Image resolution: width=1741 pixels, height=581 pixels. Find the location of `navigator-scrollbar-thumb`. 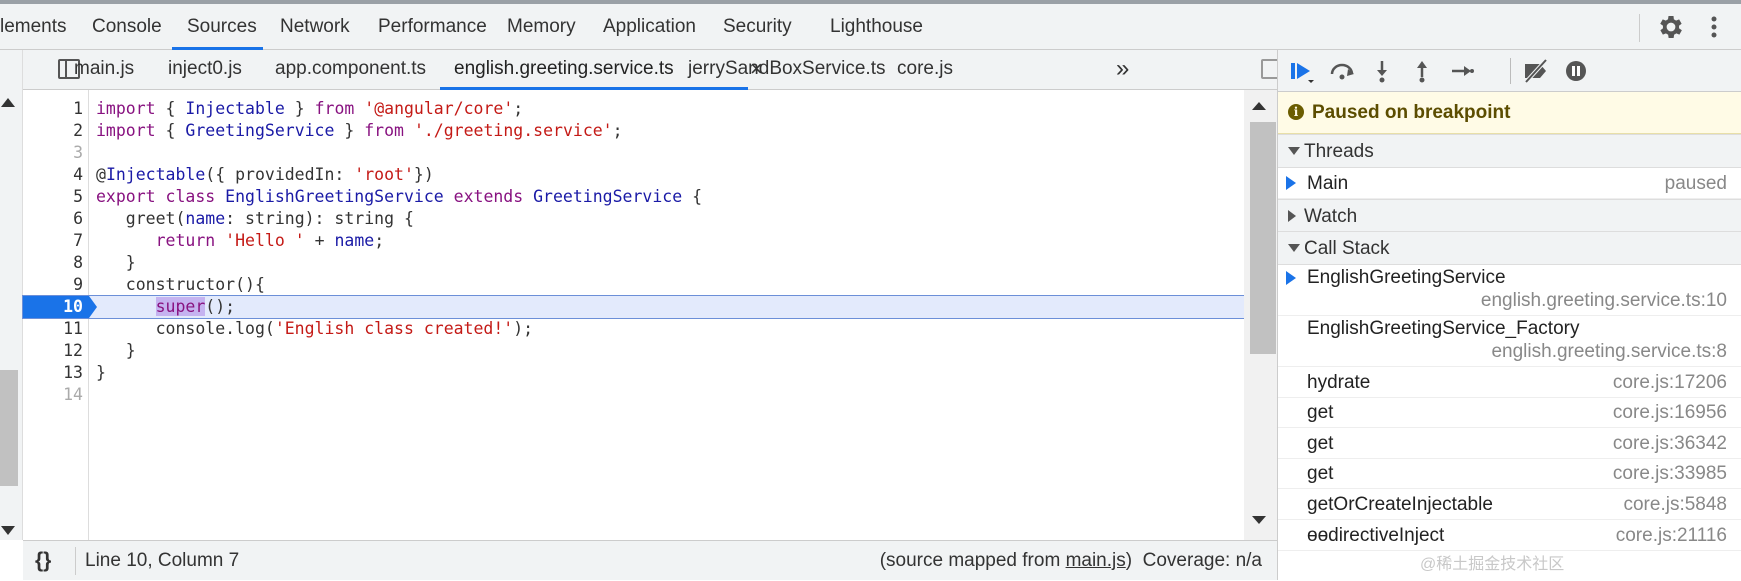

navigator-scrollbar-thumb is located at coordinates (9, 428).